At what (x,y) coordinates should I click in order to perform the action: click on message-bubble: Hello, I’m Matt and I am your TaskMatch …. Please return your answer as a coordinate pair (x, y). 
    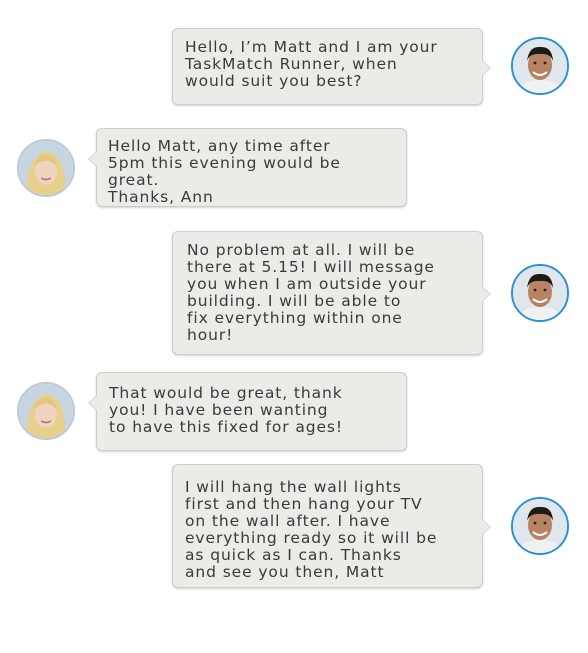
    Looking at the image, I should click on (331, 66).